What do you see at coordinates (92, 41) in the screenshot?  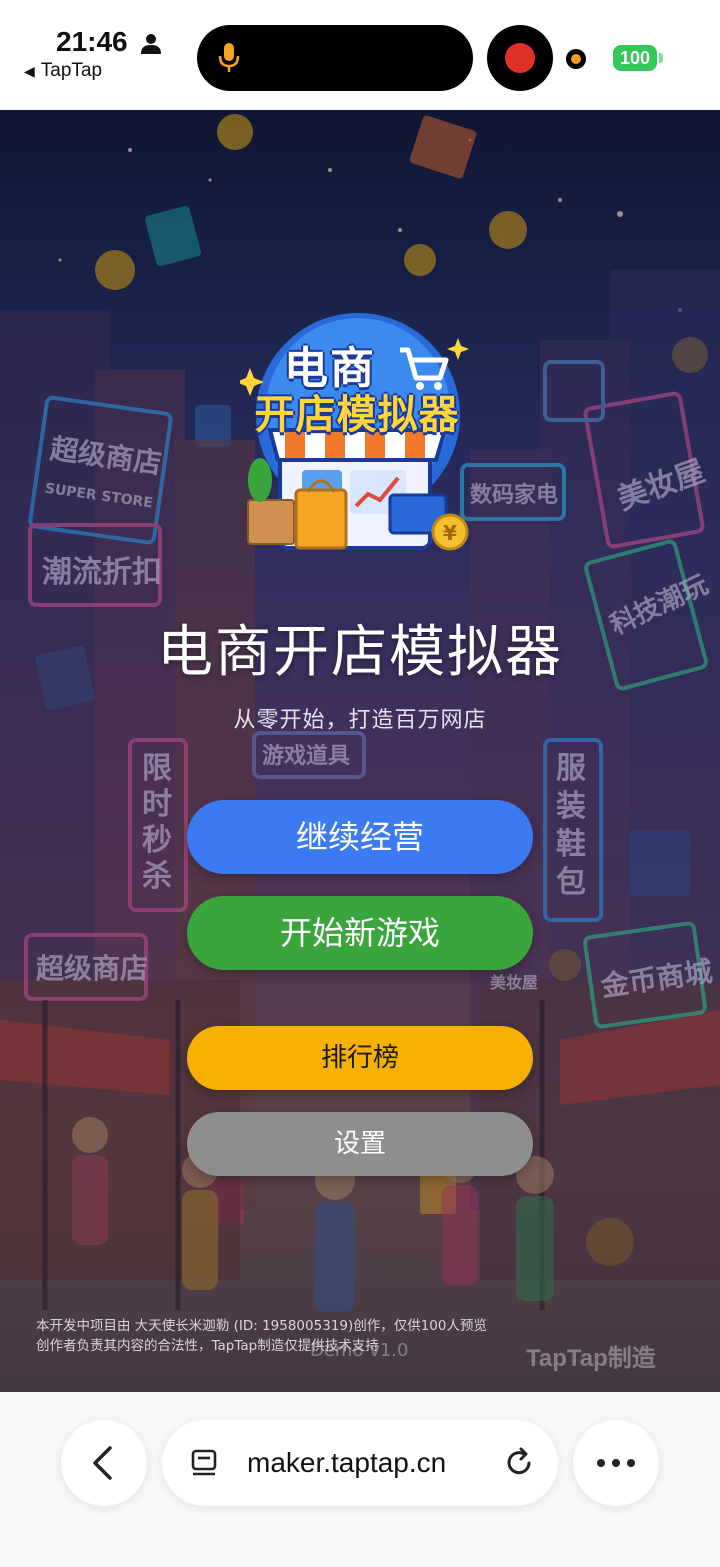 I see `status-time: 21:46` at bounding box center [92, 41].